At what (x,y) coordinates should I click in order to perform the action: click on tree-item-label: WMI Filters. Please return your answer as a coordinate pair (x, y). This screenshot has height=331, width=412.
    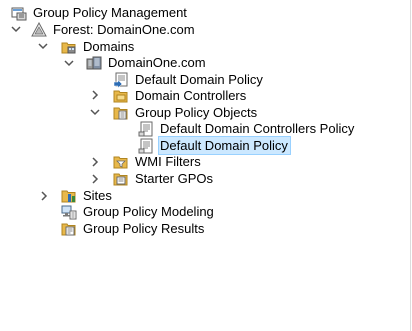
    Looking at the image, I should click on (168, 161).